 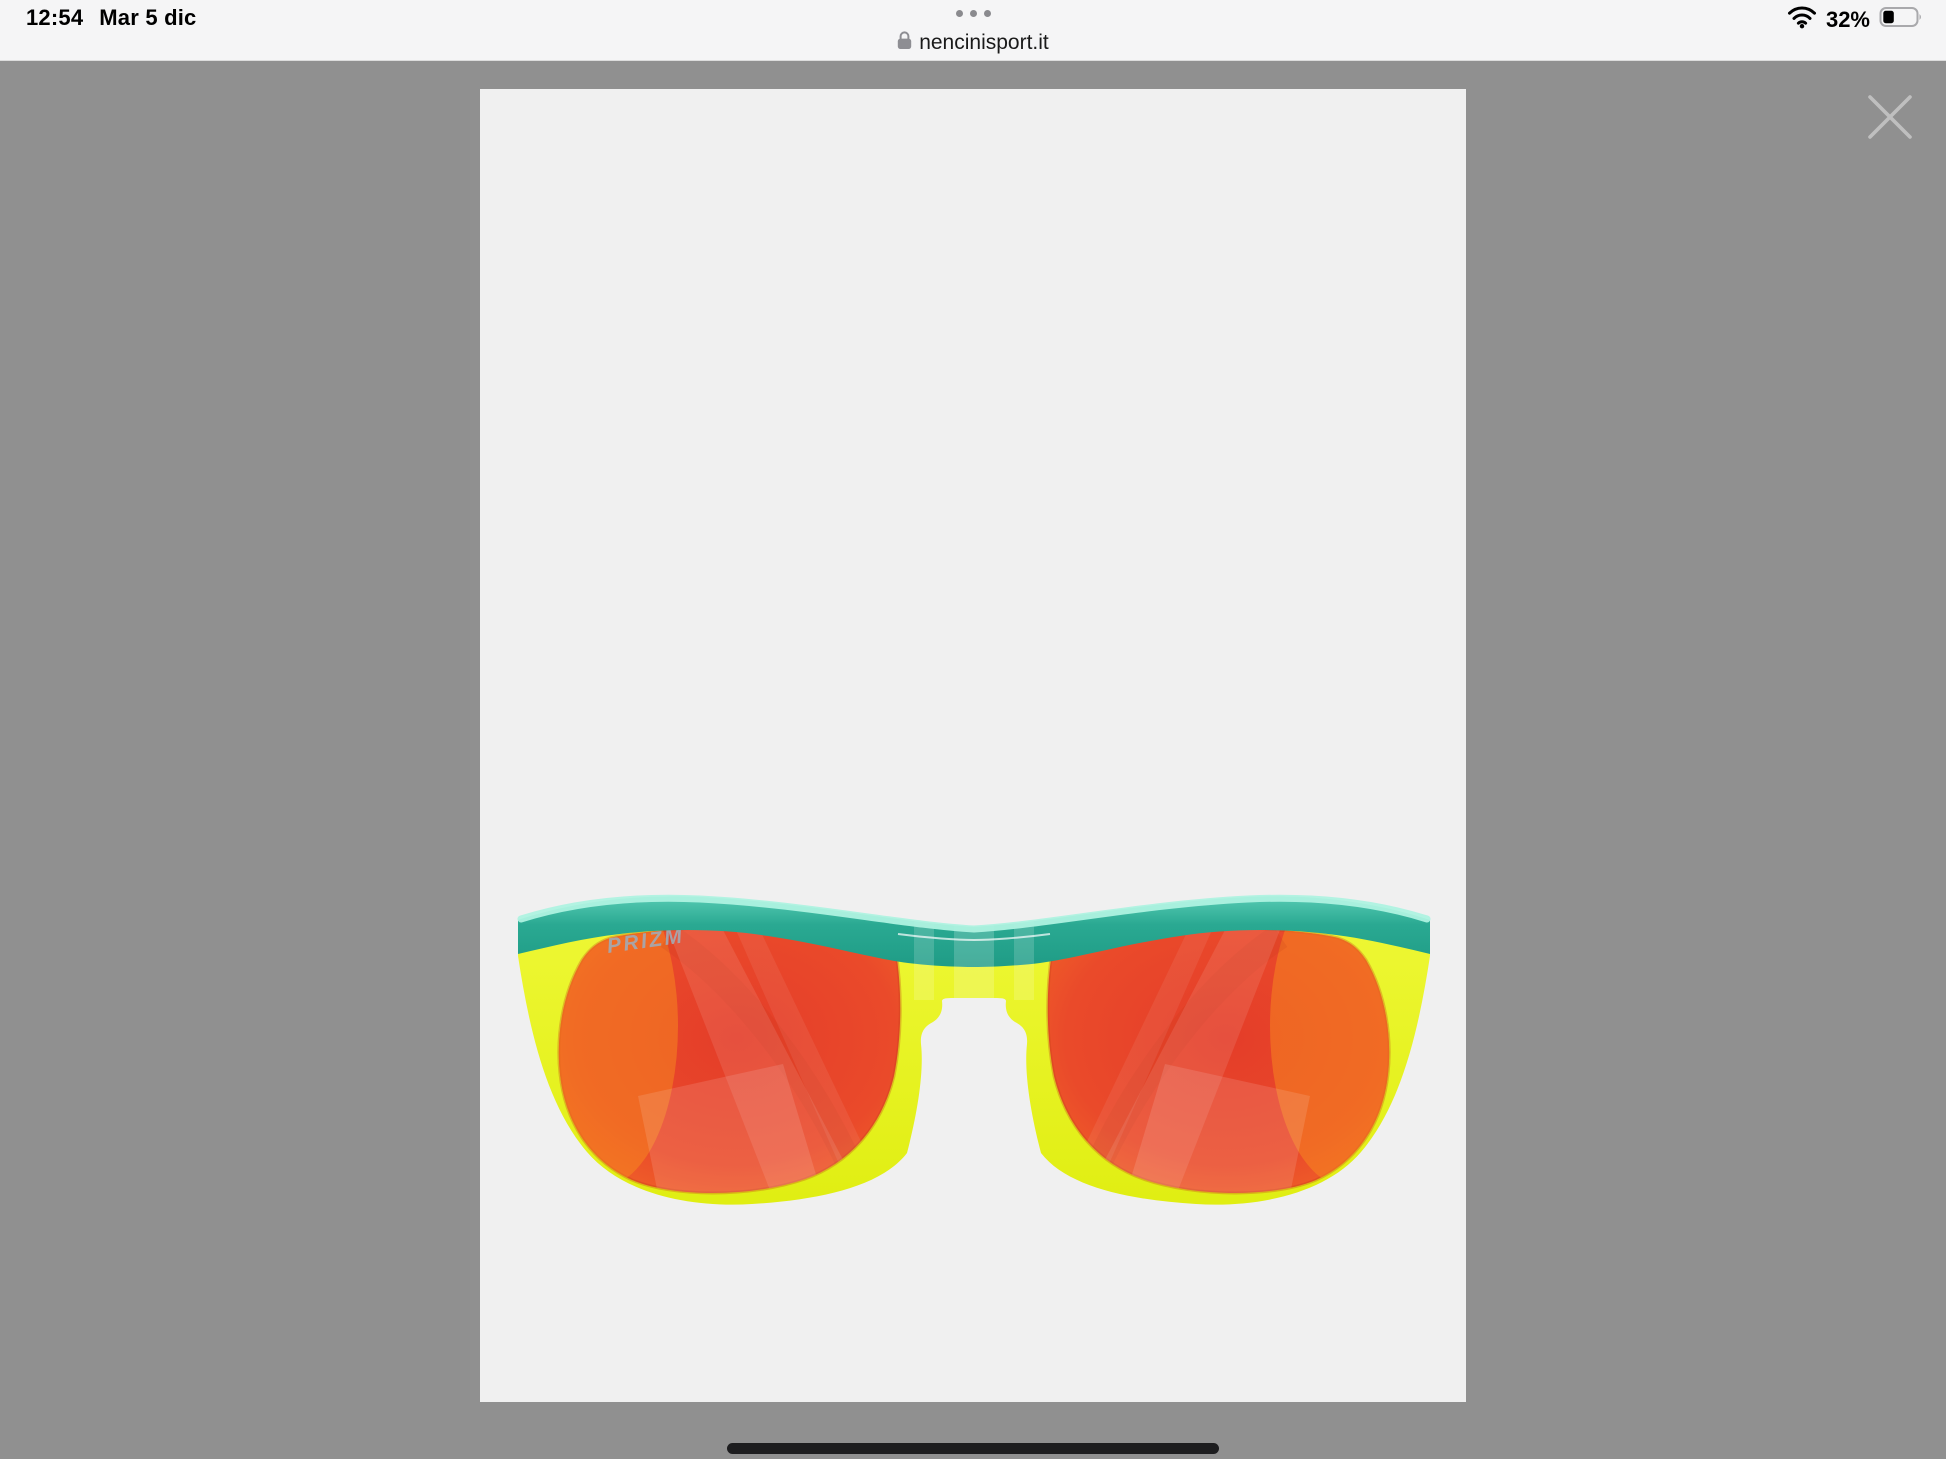 What do you see at coordinates (55, 17) in the screenshot?
I see `status-time: 12:54` at bounding box center [55, 17].